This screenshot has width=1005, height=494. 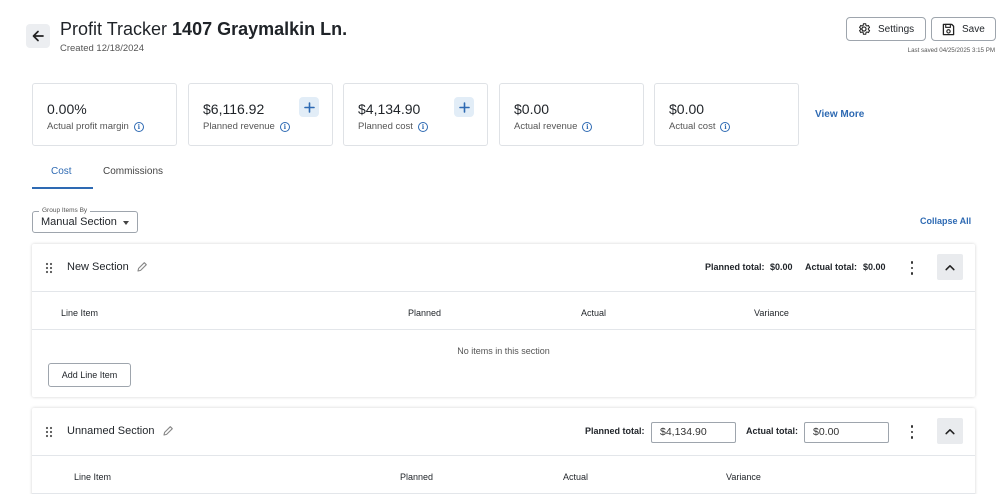 What do you see at coordinates (239, 126) in the screenshot?
I see `card-label: Planned revenue` at bounding box center [239, 126].